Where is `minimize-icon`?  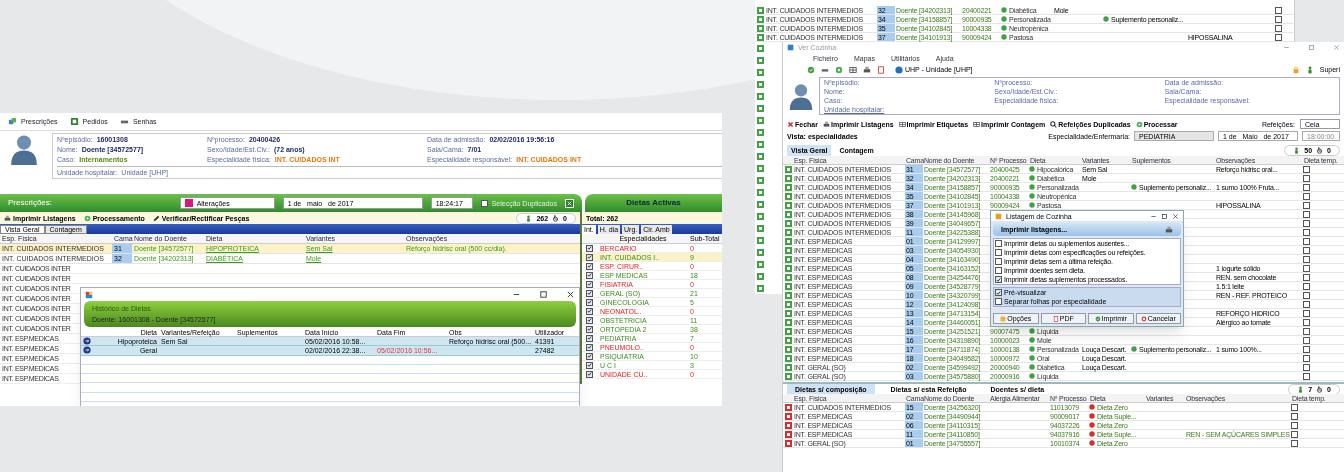 minimize-icon is located at coordinates (1286, 47).